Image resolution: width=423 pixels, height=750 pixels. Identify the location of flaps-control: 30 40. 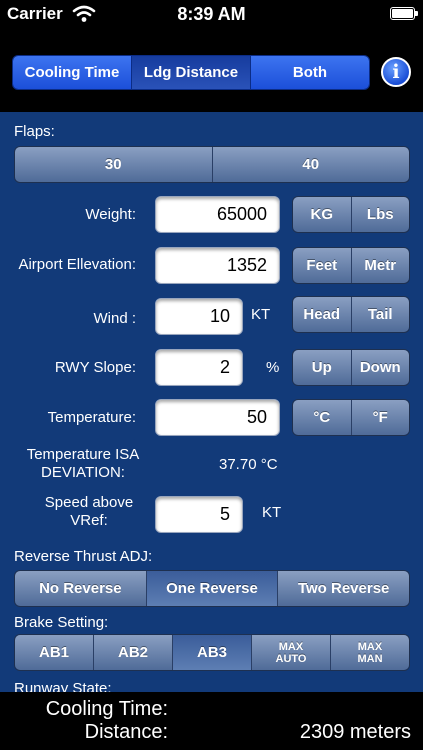
(212, 164).